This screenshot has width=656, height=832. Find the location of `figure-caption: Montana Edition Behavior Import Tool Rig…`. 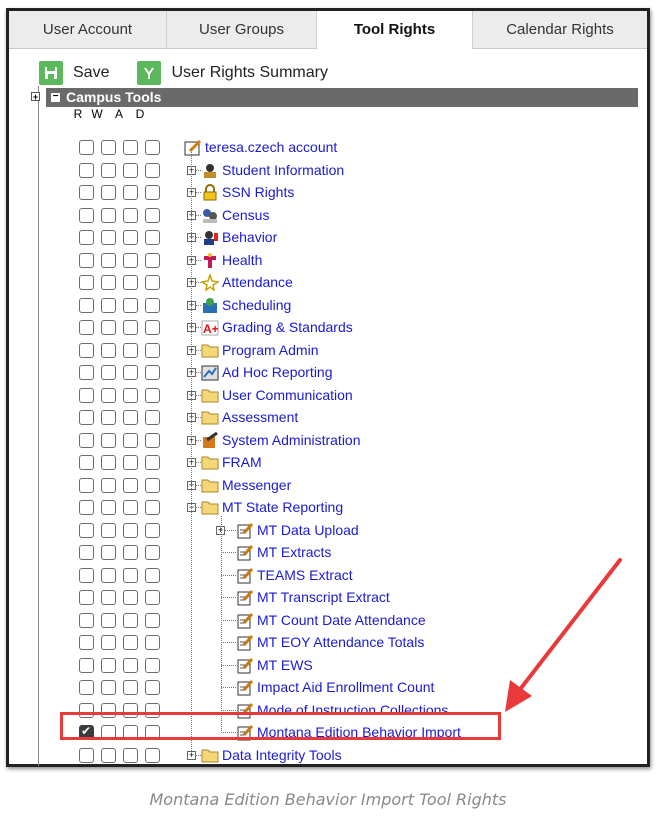

figure-caption: Montana Edition Behavior Import Tool Rig… is located at coordinates (328, 799).